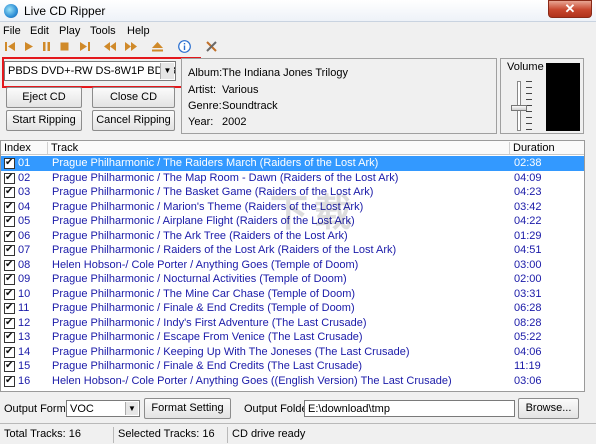  I want to click on track-index: 07, so click(24, 250).